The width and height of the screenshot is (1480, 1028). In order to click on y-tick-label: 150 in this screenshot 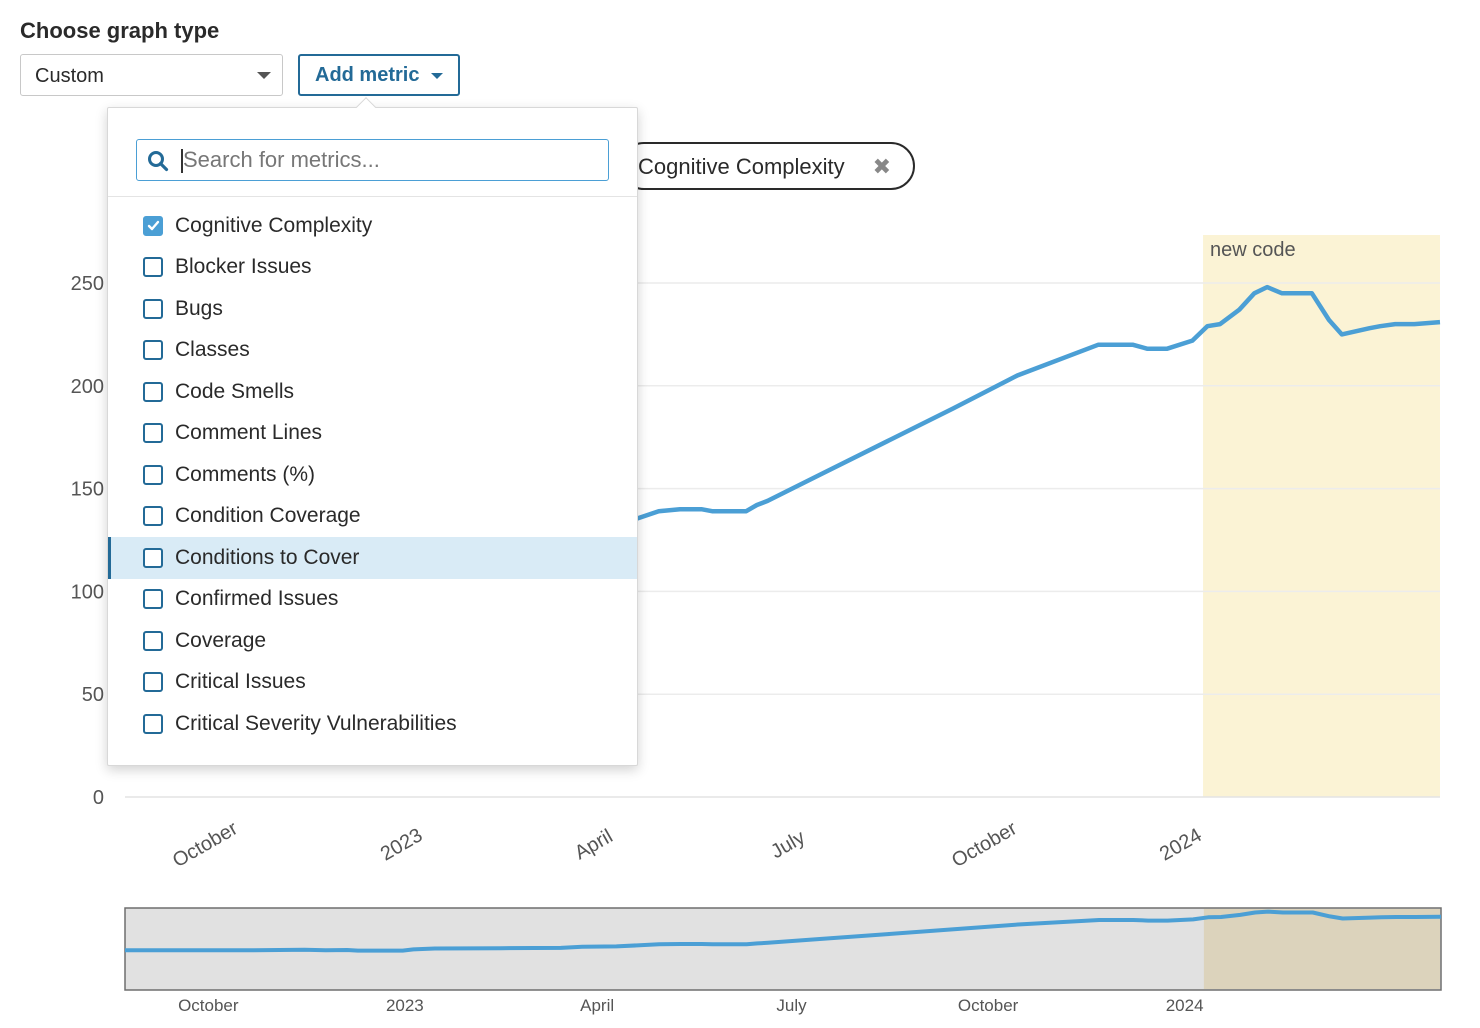, I will do `click(87, 490)`.